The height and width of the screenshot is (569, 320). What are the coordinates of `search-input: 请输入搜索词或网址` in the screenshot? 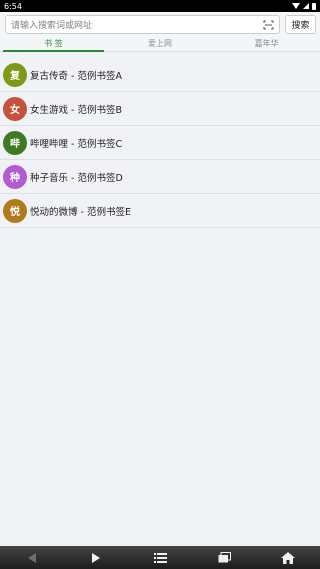 It's located at (142, 24).